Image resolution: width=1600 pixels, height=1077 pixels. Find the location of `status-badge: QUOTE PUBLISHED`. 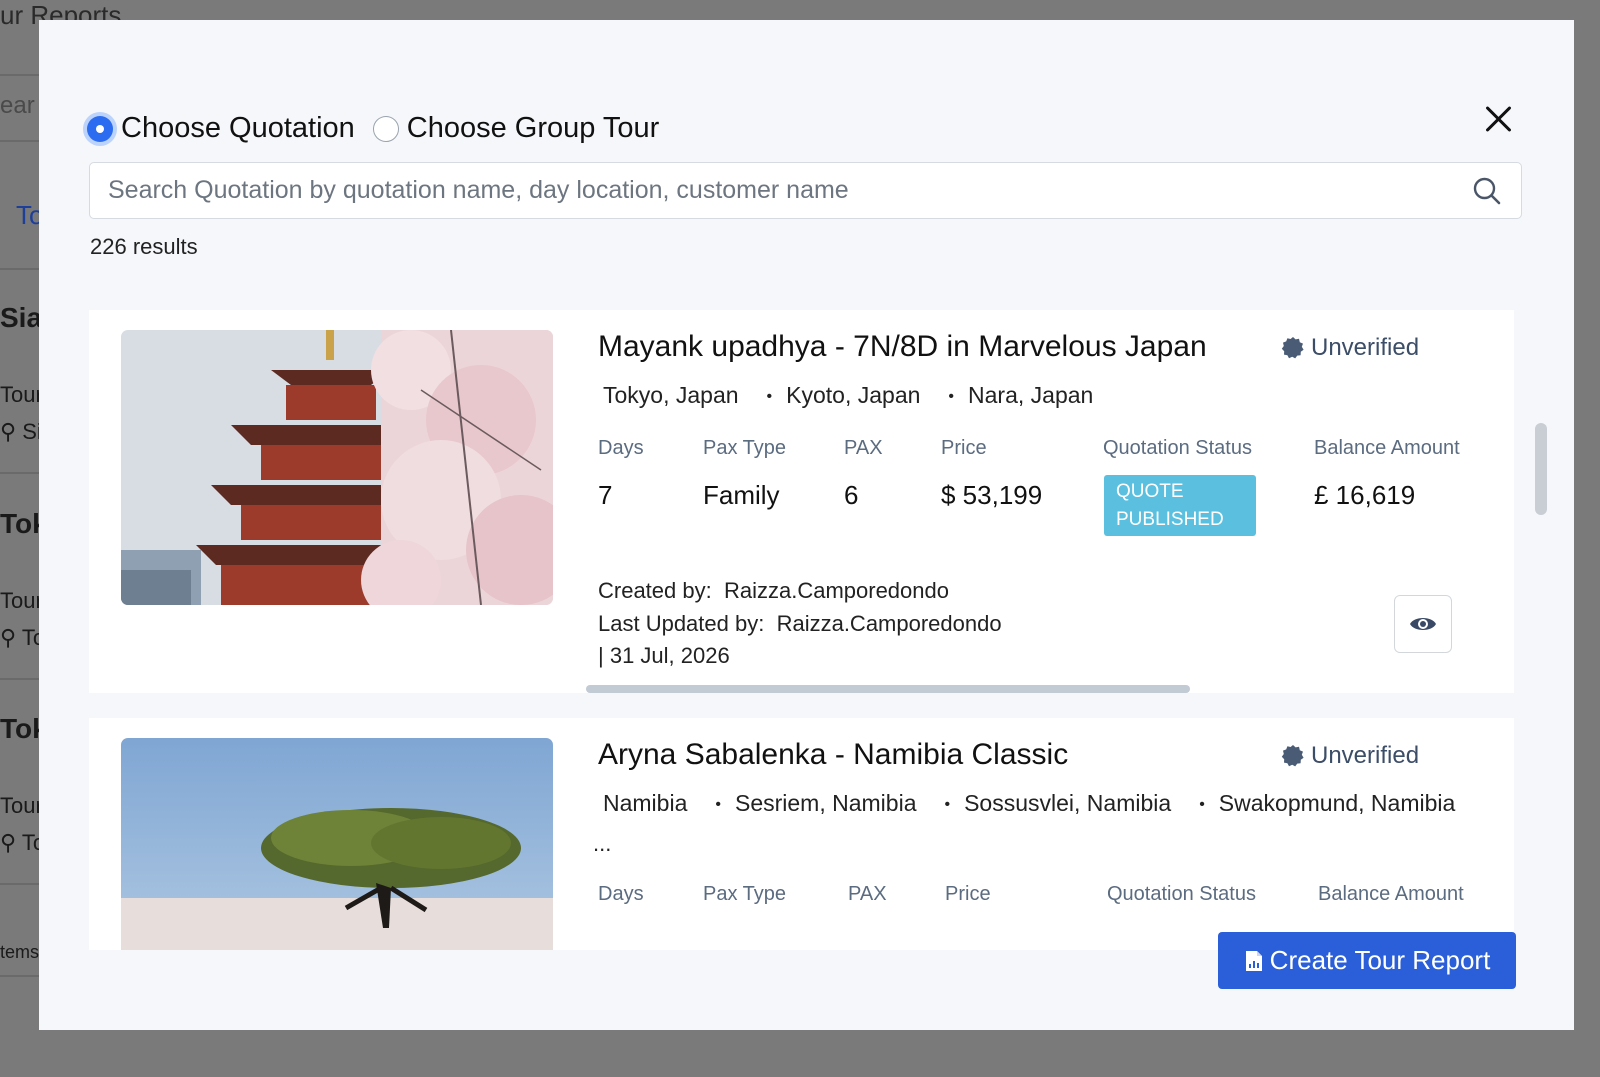

status-badge: QUOTE PUBLISHED is located at coordinates (1180, 505).